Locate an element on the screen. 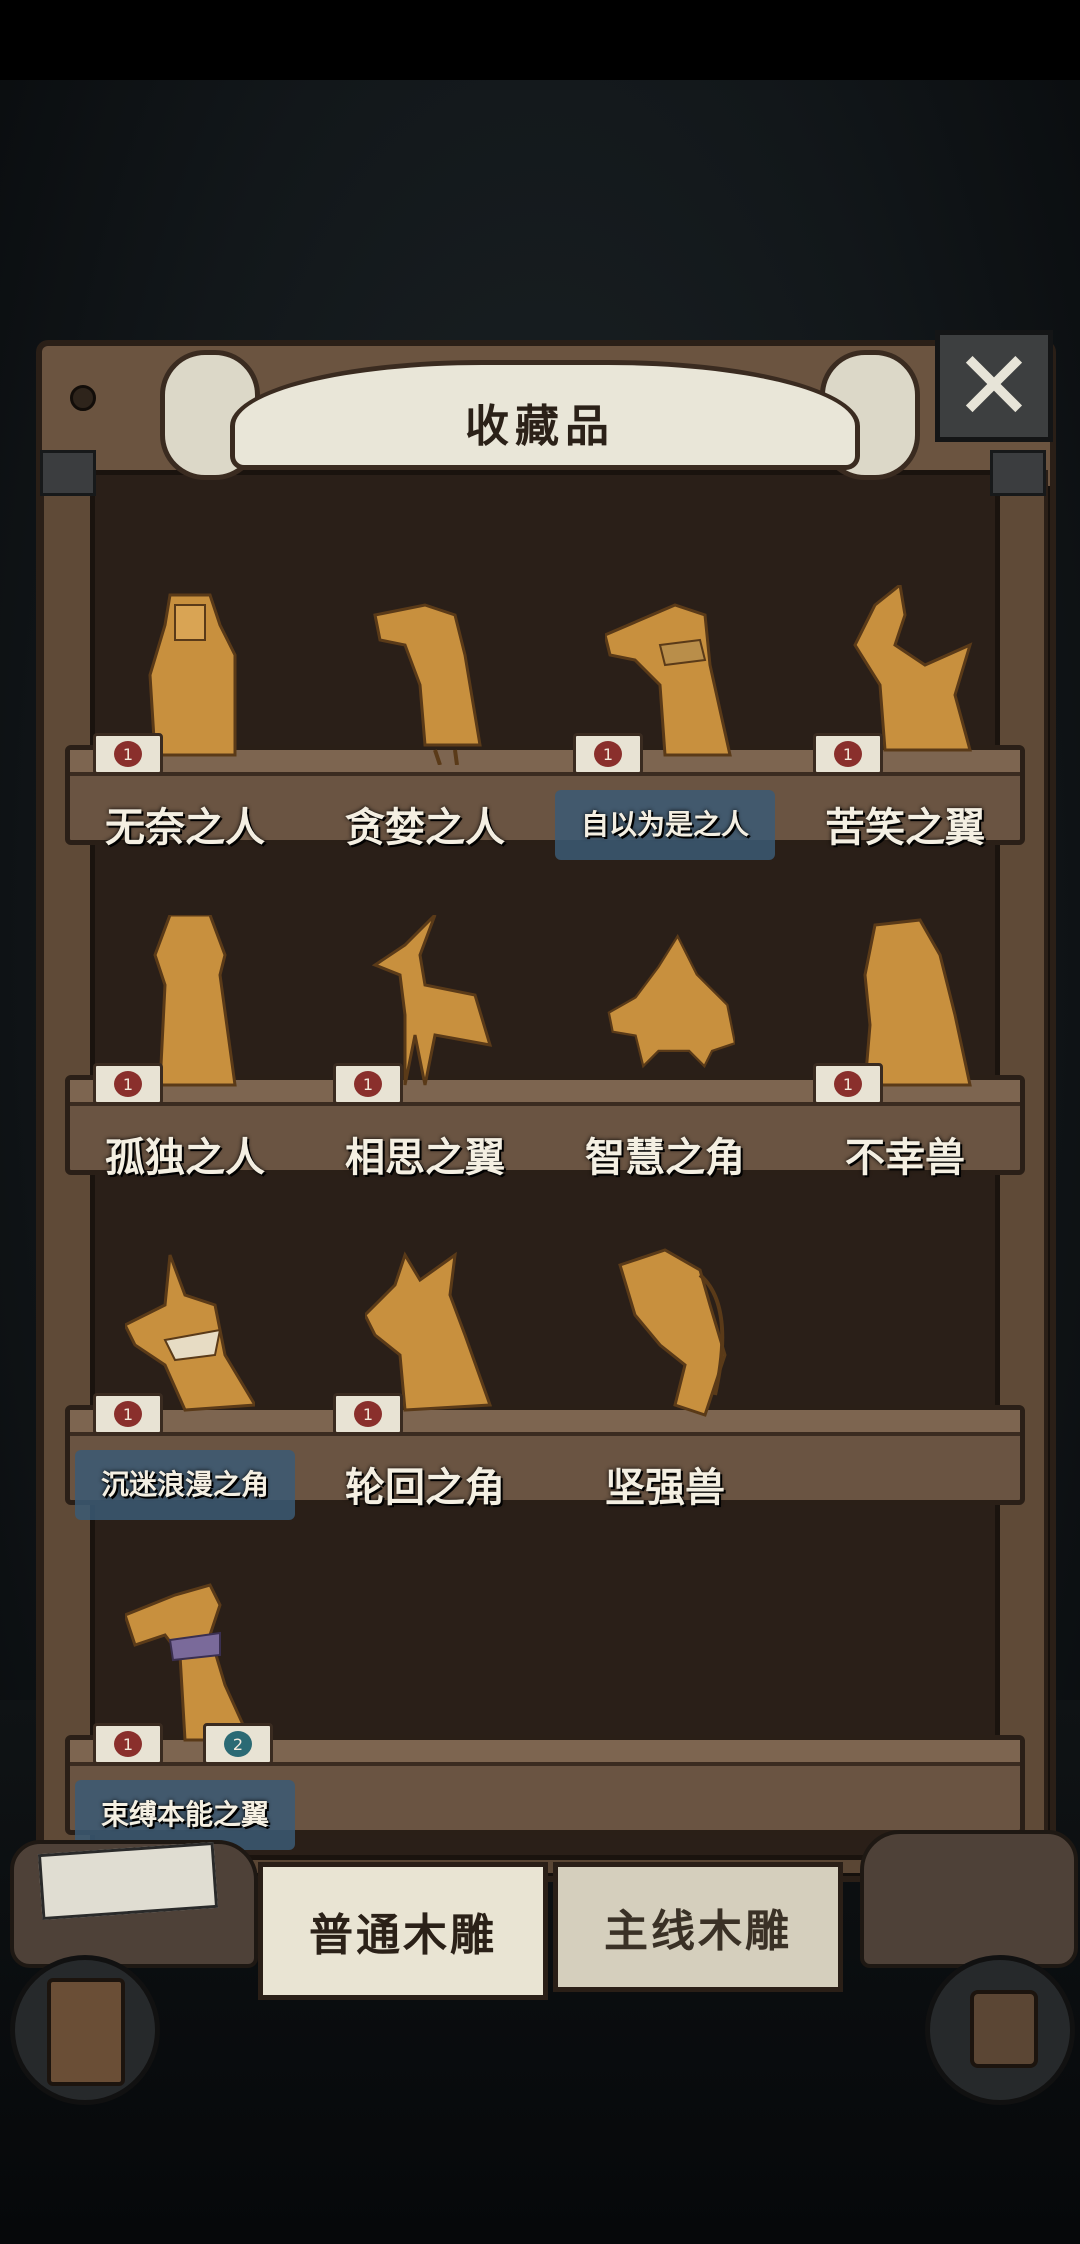  item-name: 自以为是之人 is located at coordinates (664, 824).